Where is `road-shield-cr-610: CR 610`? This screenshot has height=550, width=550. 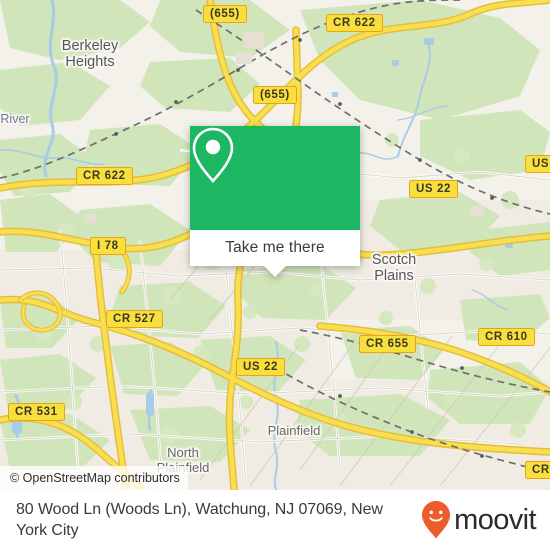 road-shield-cr-610: CR 610 is located at coordinates (506, 337).